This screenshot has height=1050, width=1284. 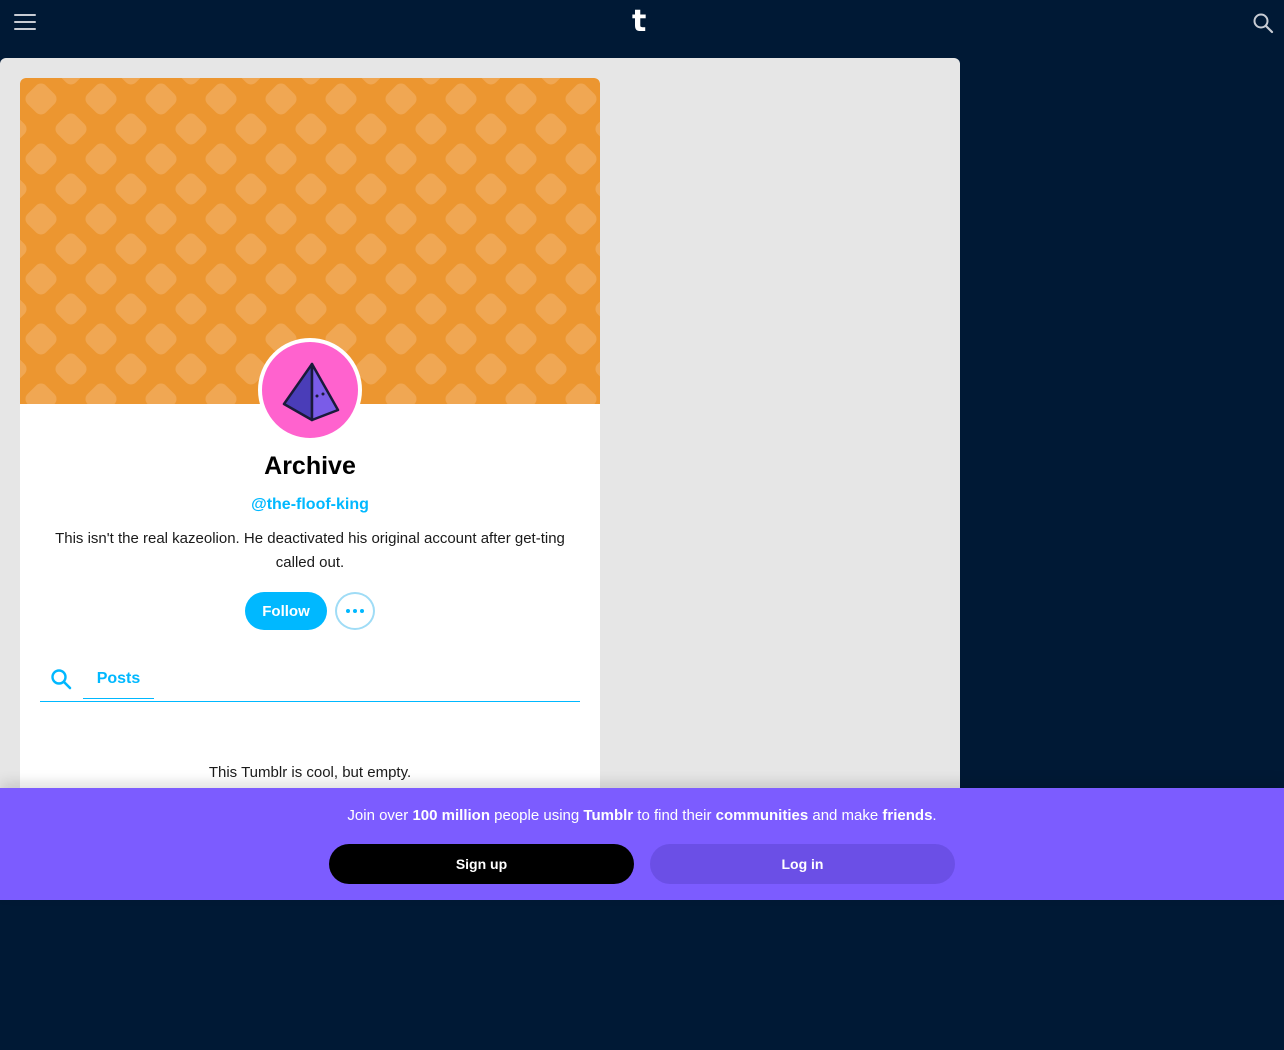 I want to click on empty-message: This Tumblr is cool, but empty., so click(x=310, y=772).